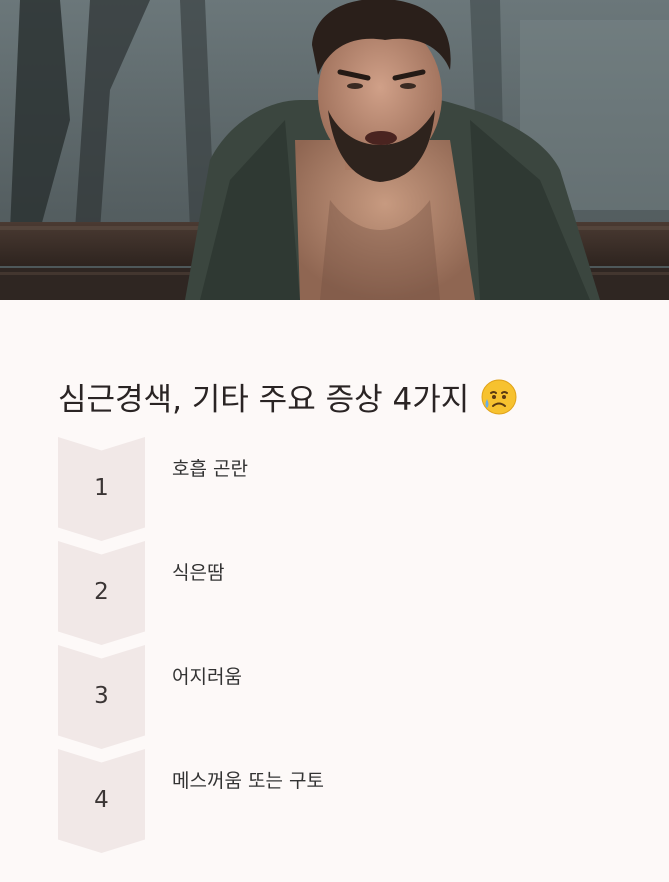 The image size is (669, 882). What do you see at coordinates (198, 573) in the screenshot?
I see `step-label: 식은땀` at bounding box center [198, 573].